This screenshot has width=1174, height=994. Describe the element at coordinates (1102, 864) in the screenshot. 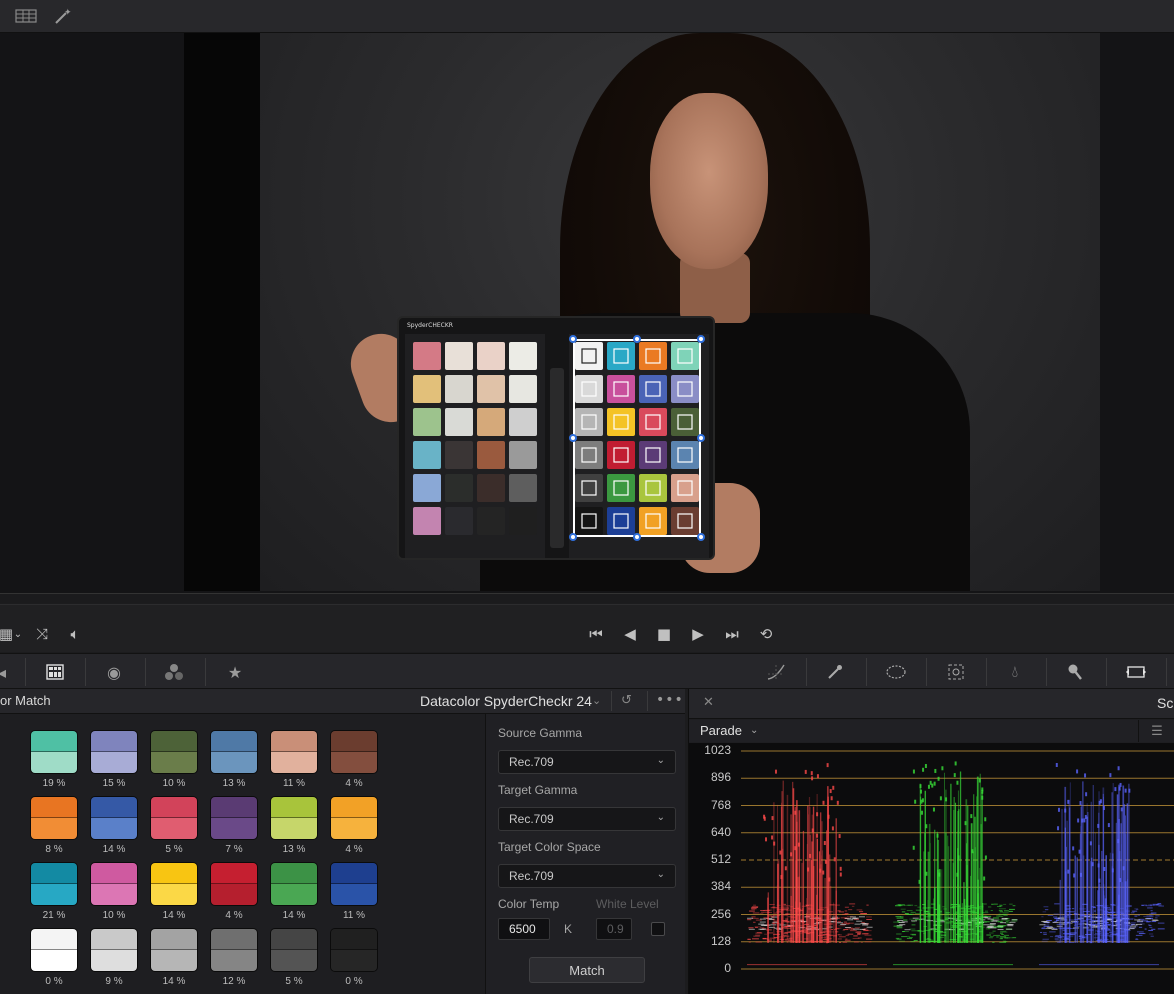

I see `blue-channel-trace` at that location.